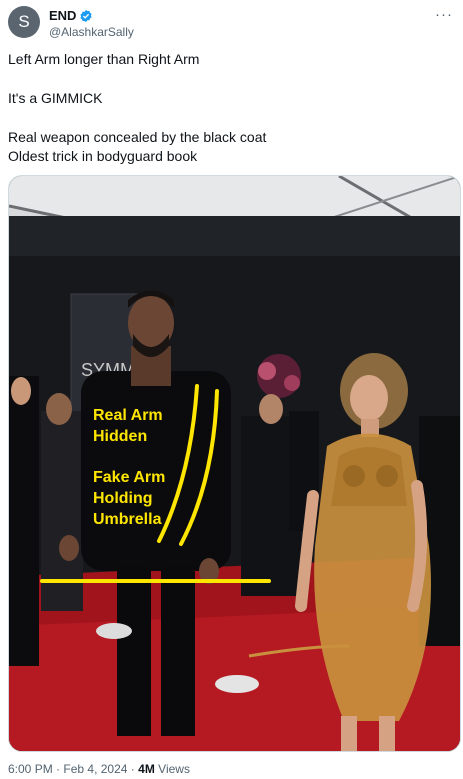 Image resolution: width=463 pixels, height=779 pixels. What do you see at coordinates (120, 436) in the screenshot?
I see `annotation-hidden: Hidden` at bounding box center [120, 436].